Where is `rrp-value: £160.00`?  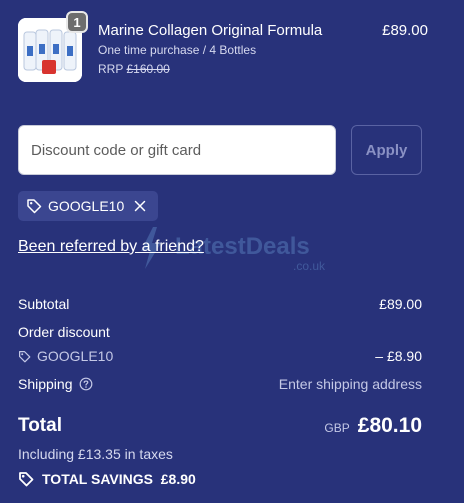
rrp-value: £160.00 is located at coordinates (148, 69).